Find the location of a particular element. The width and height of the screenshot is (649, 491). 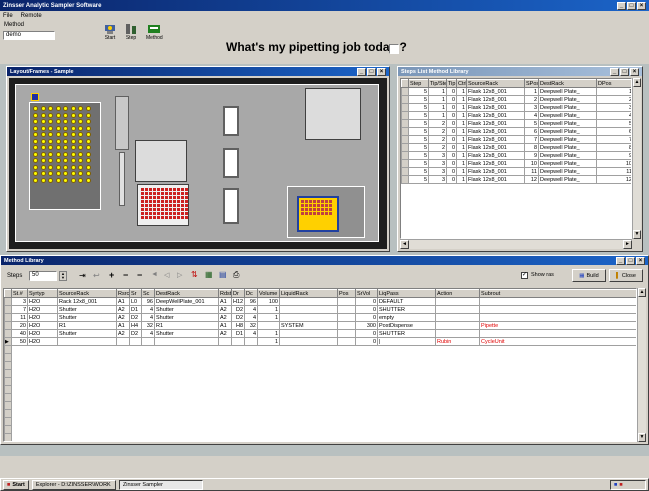

menu-file: File is located at coordinates (8, 16).